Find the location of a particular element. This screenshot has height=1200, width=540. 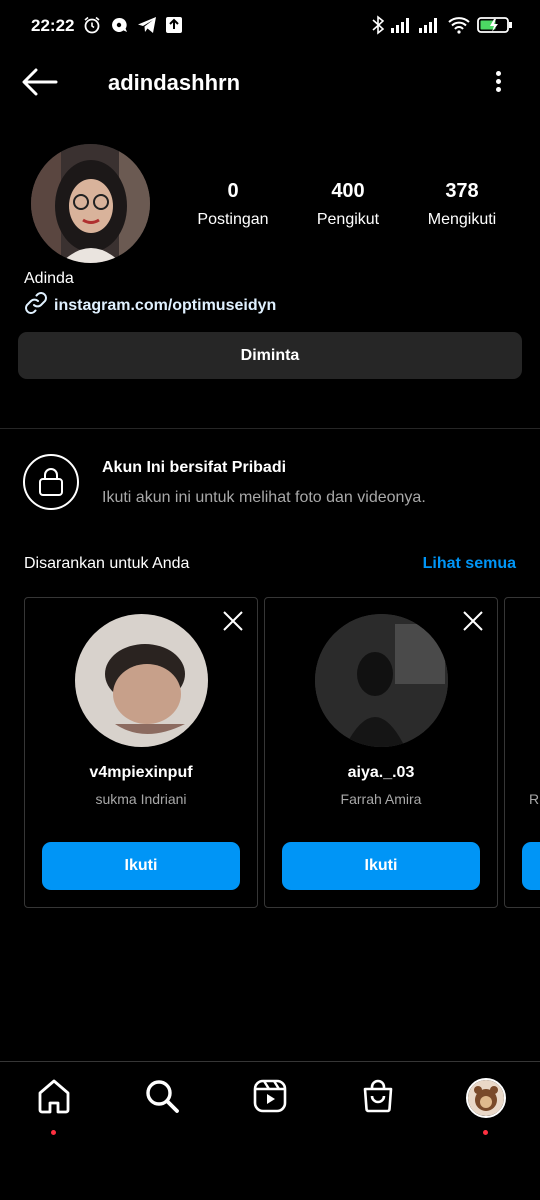

nav-shop is located at coordinates (378, 1098).